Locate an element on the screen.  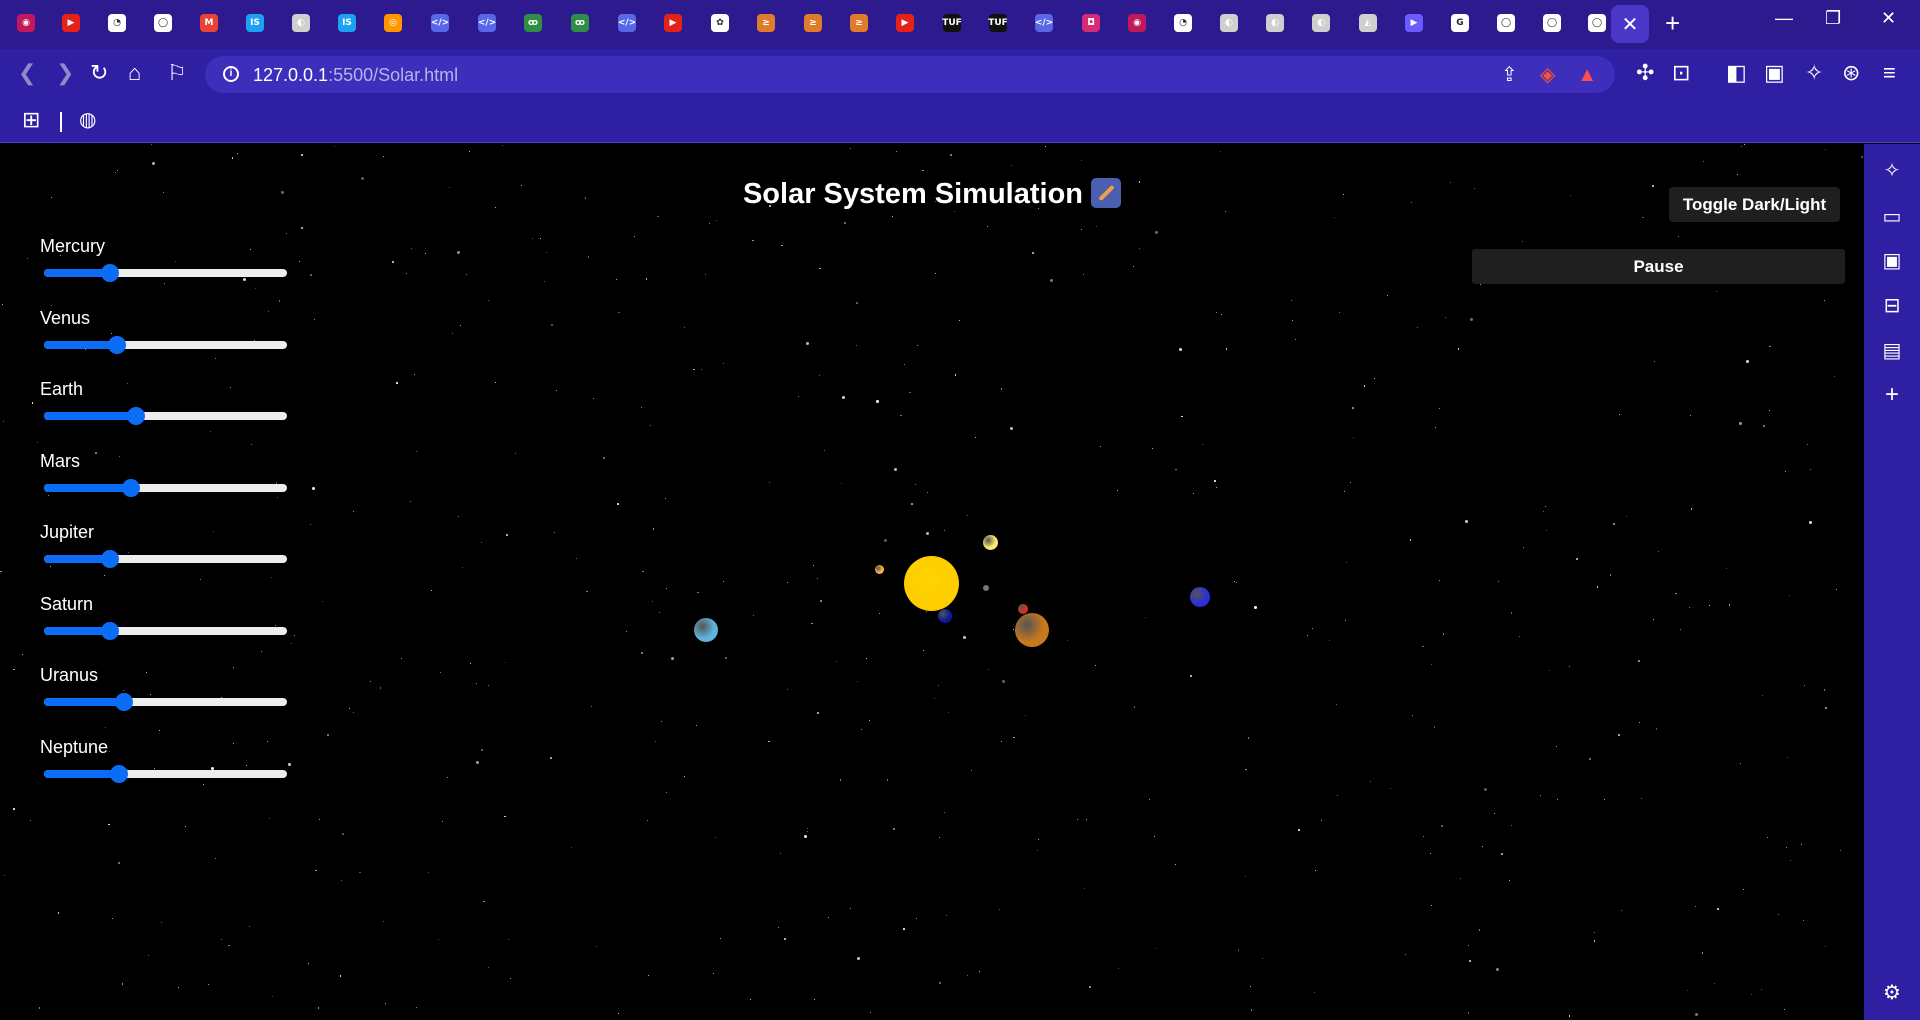
rewards-icon: ▲ is located at coordinates (1587, 75).